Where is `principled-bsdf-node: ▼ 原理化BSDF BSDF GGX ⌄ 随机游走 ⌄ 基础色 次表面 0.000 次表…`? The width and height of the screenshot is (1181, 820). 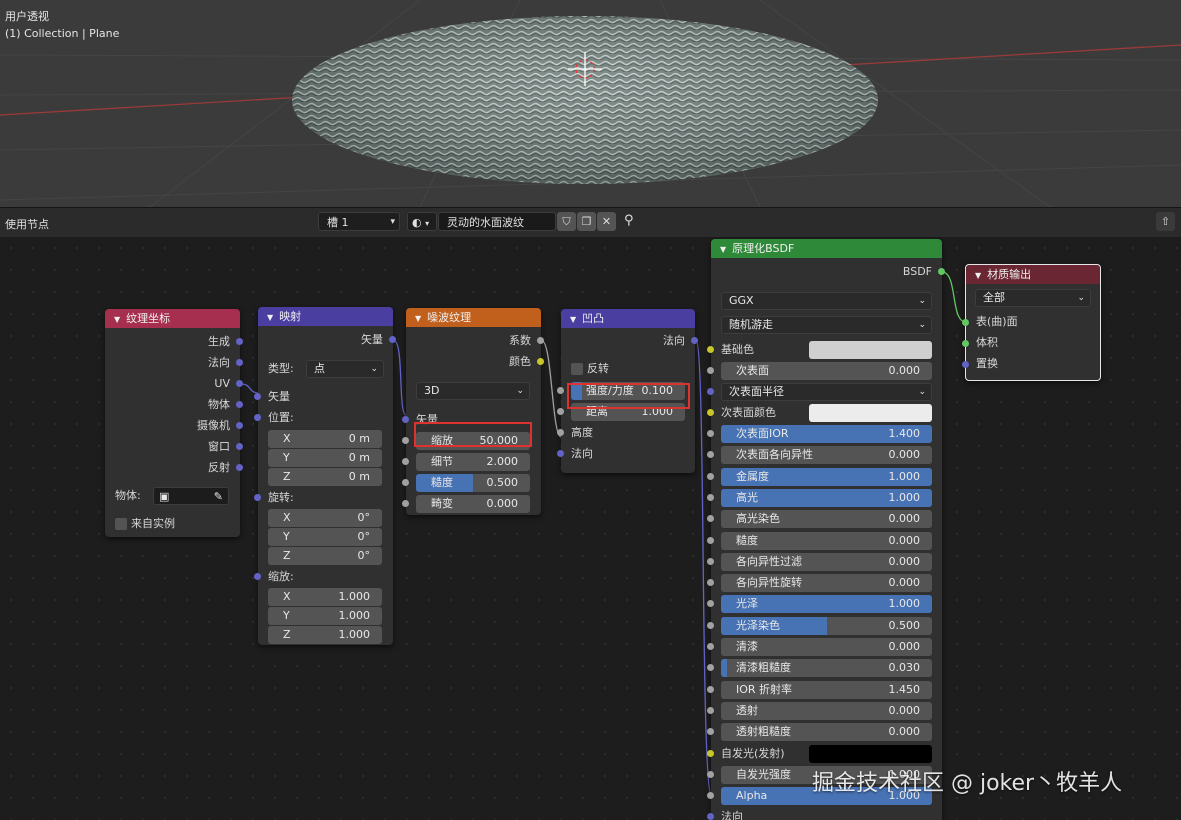 principled-bsdf-node: ▼ 原理化BSDF BSDF GGX ⌄ 随机游走 ⌄ 基础色 次表面 0.000 次表… is located at coordinates (826, 529).